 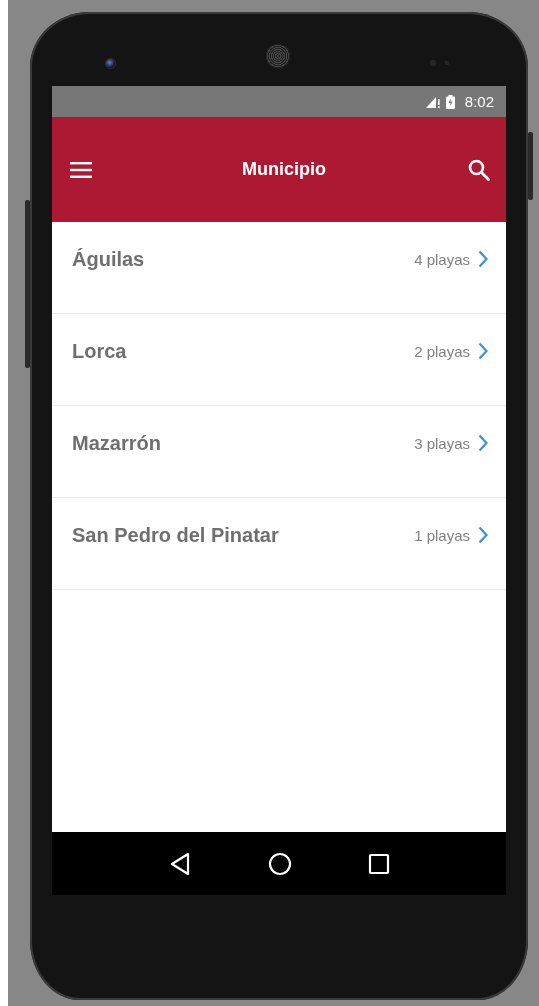 What do you see at coordinates (279, 268) in the screenshot?
I see `municipality-row: Águilas 4 playas` at bounding box center [279, 268].